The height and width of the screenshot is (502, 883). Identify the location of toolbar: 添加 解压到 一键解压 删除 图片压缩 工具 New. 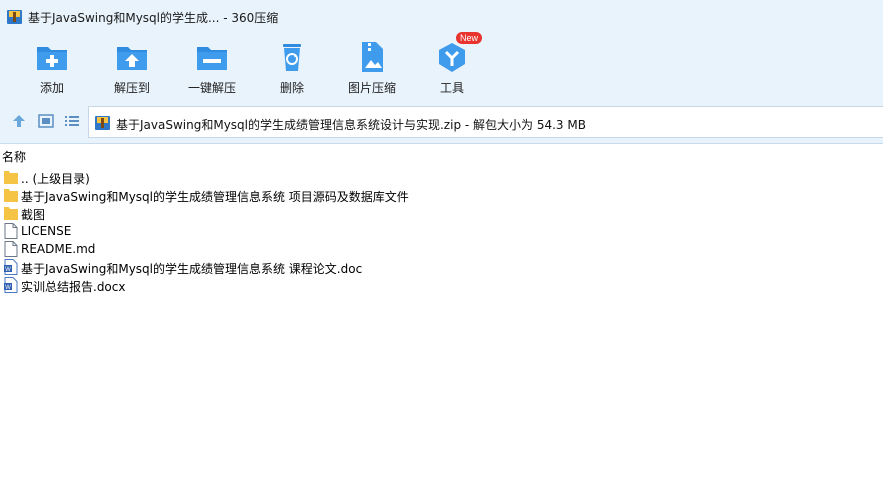
(441, 64).